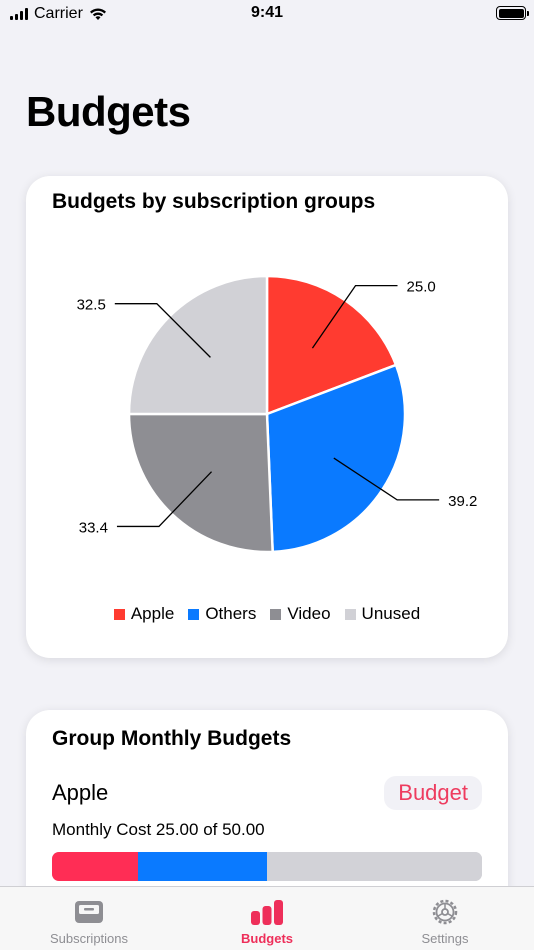  I want to click on value-label-apple: 25.0, so click(421, 287).